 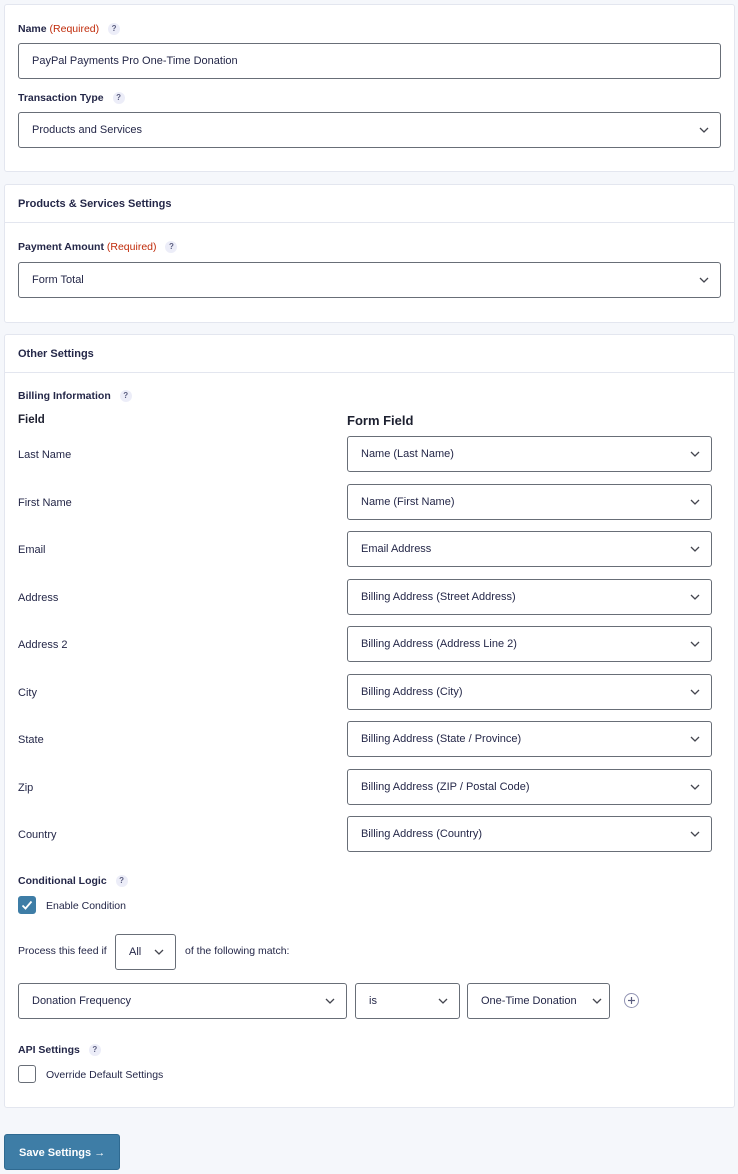 I want to click on billing-select-address: Billing Address (Street Address), so click(x=529, y=597).